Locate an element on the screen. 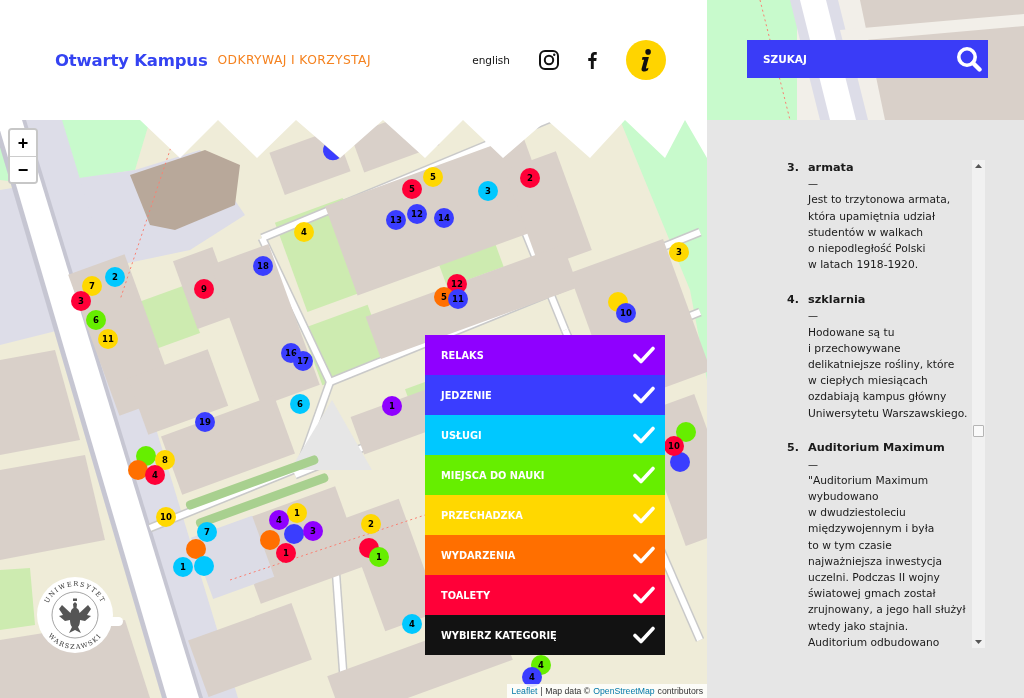 Image resolution: width=1024 pixels, height=698 pixels. item-description: Jest to trzytonowa armata, która upamiętnia udział studentów w walkach o niepodległość Polski w latach 1918-1920. is located at coordinates (879, 233).